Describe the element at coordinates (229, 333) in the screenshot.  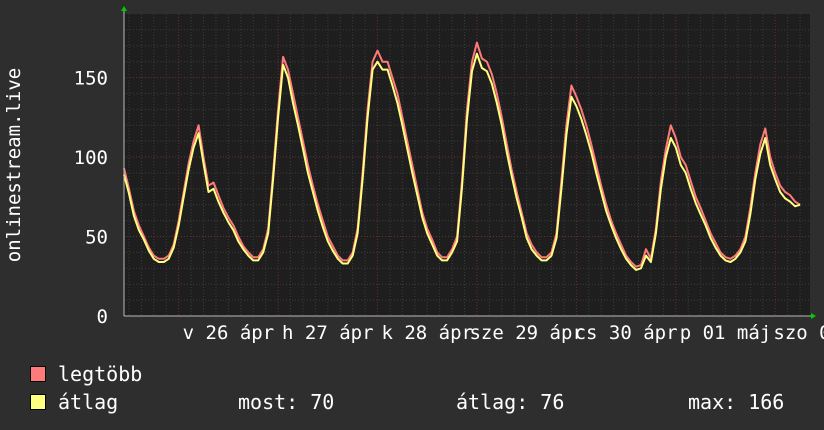
I see `x-tick-label: v 26 ápr` at that location.